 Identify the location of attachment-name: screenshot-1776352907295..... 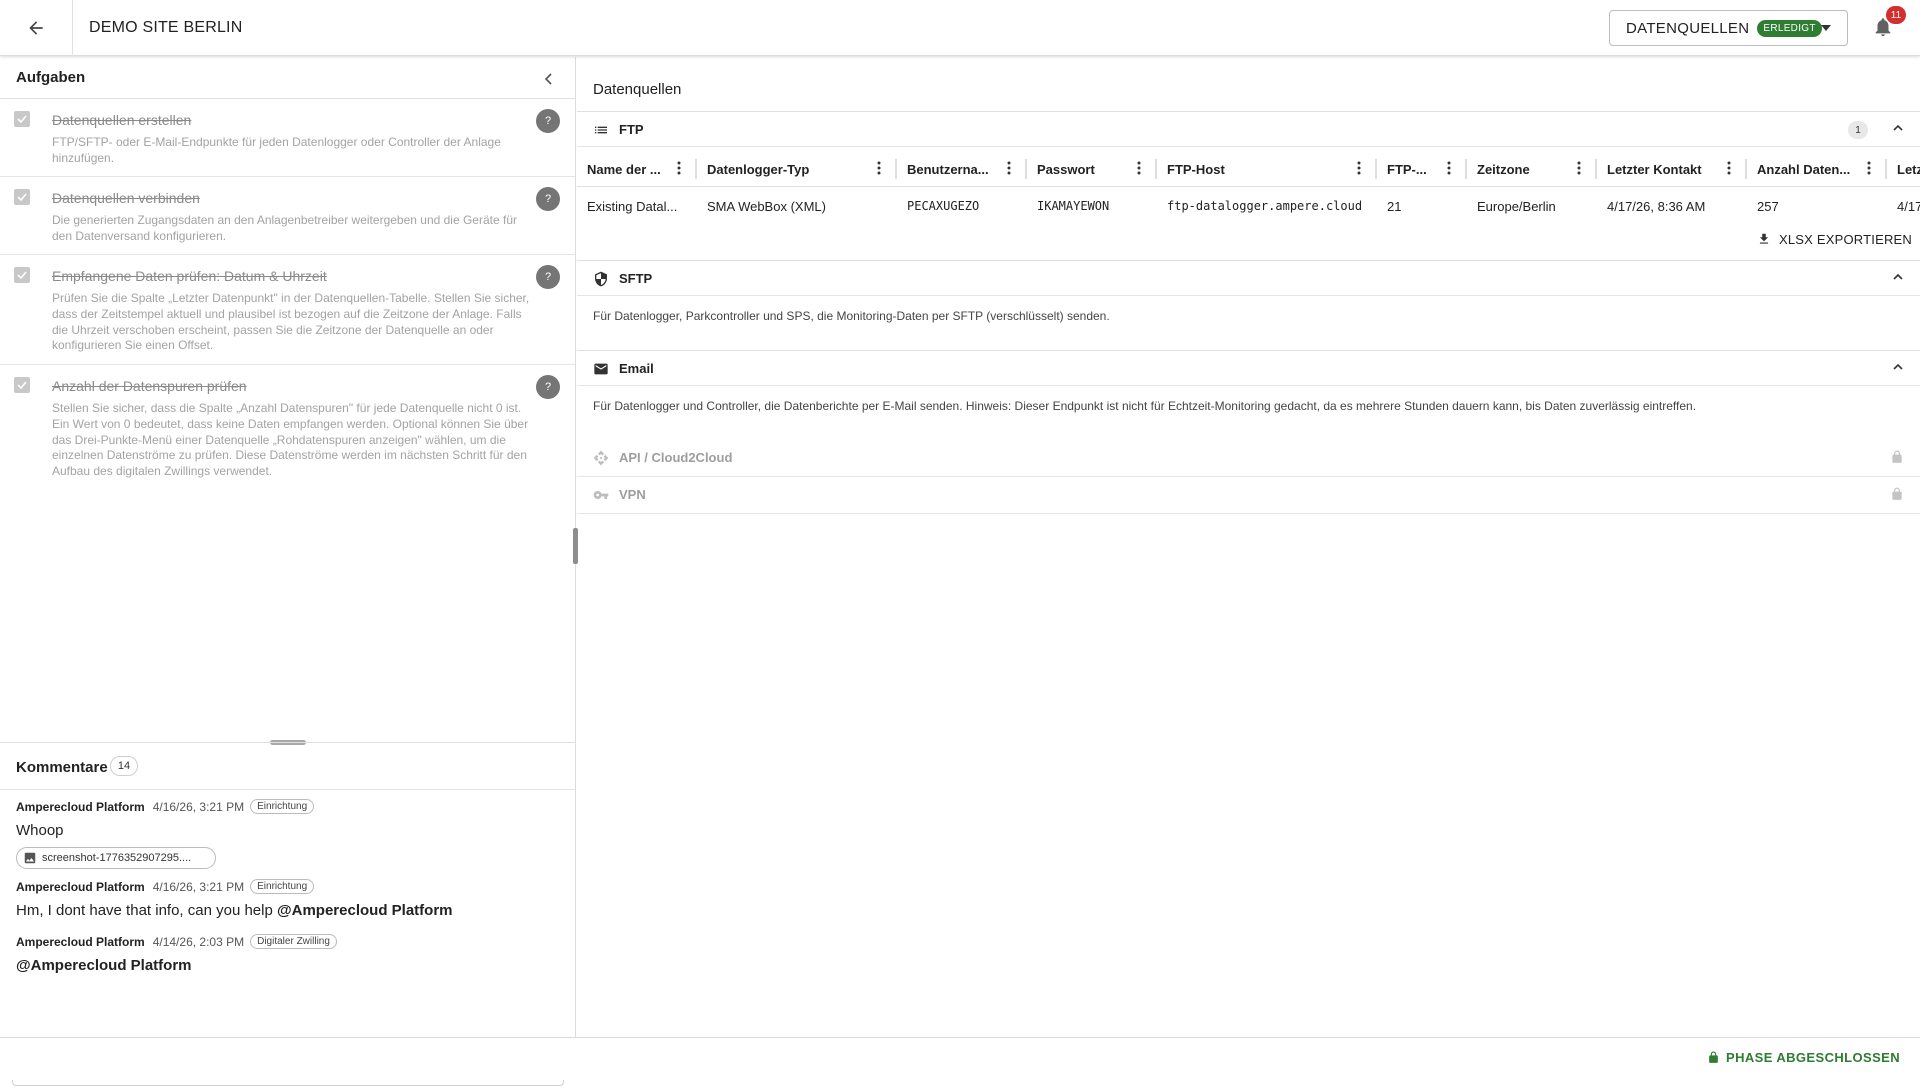
(117, 858).